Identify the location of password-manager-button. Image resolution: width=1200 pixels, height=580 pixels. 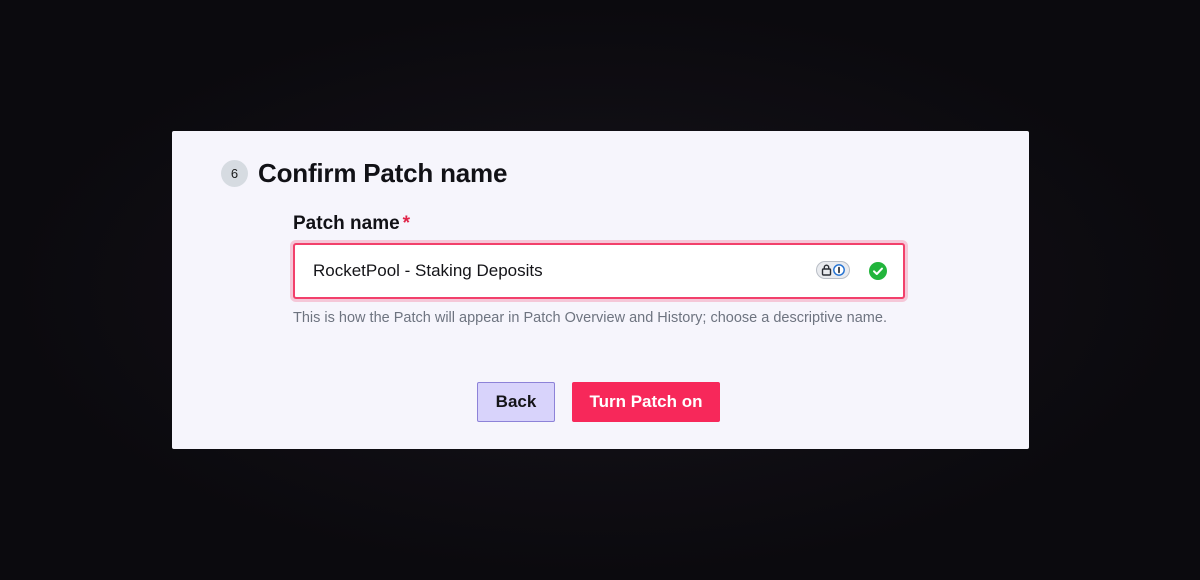
(833, 270).